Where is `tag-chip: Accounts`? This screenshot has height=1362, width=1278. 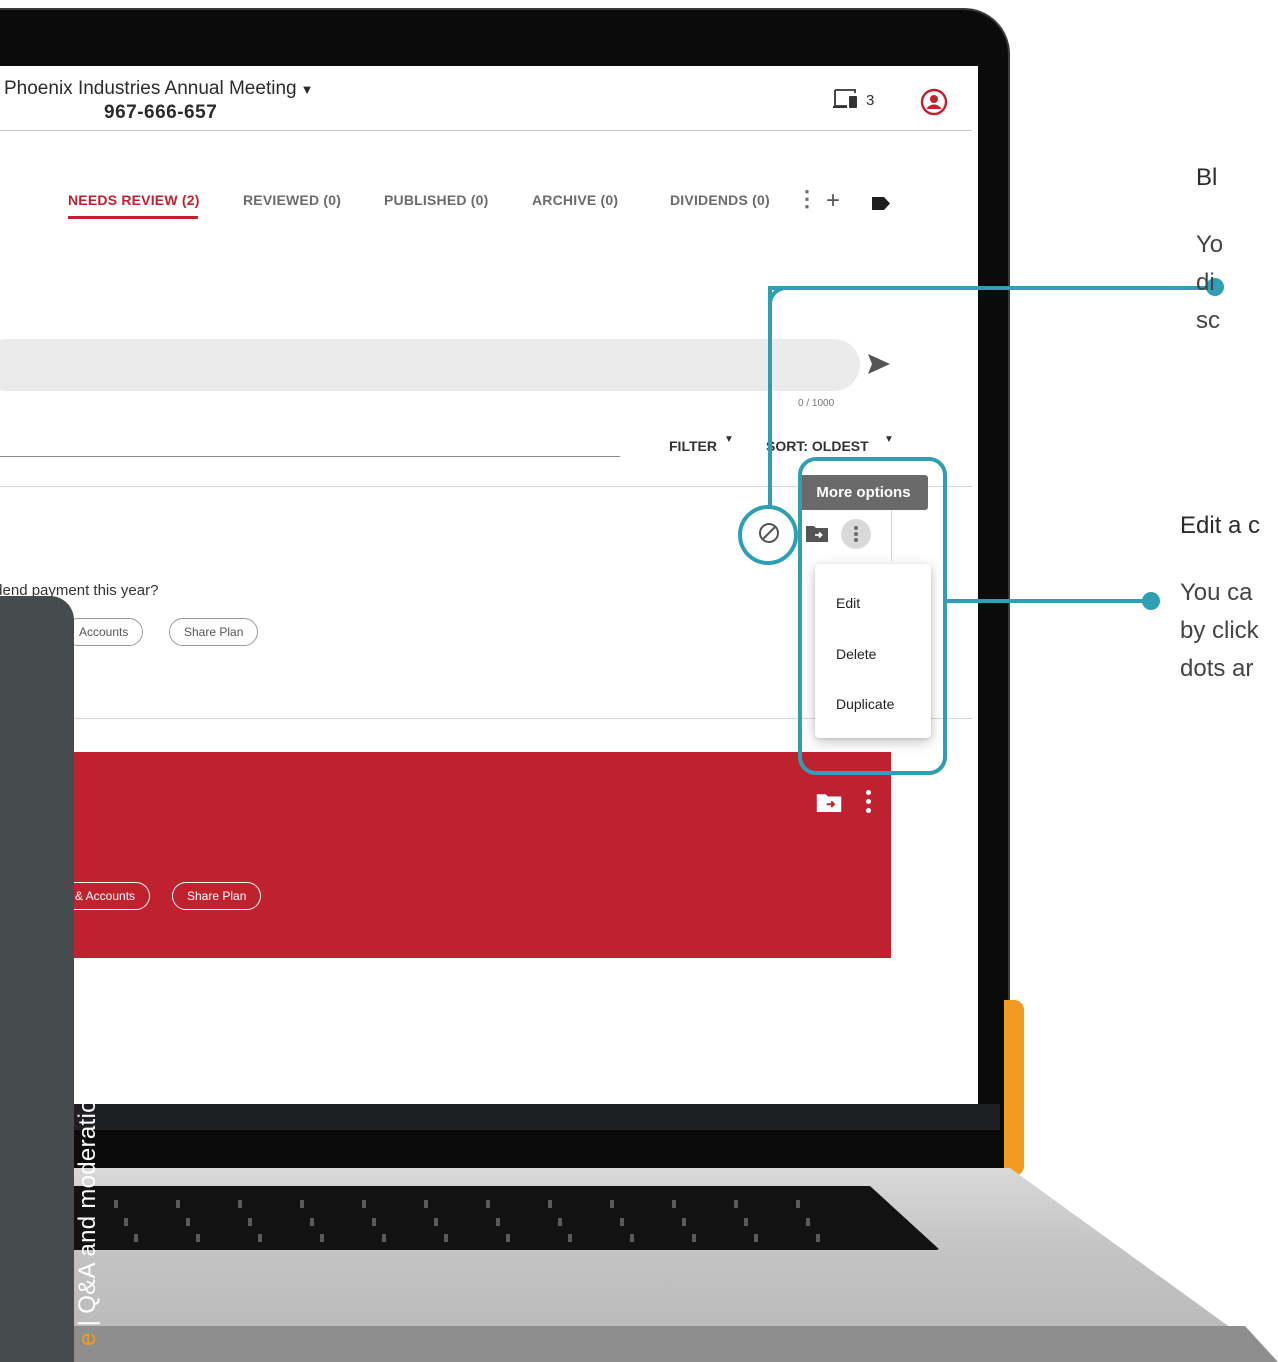
tag-chip: Accounts is located at coordinates (104, 632).